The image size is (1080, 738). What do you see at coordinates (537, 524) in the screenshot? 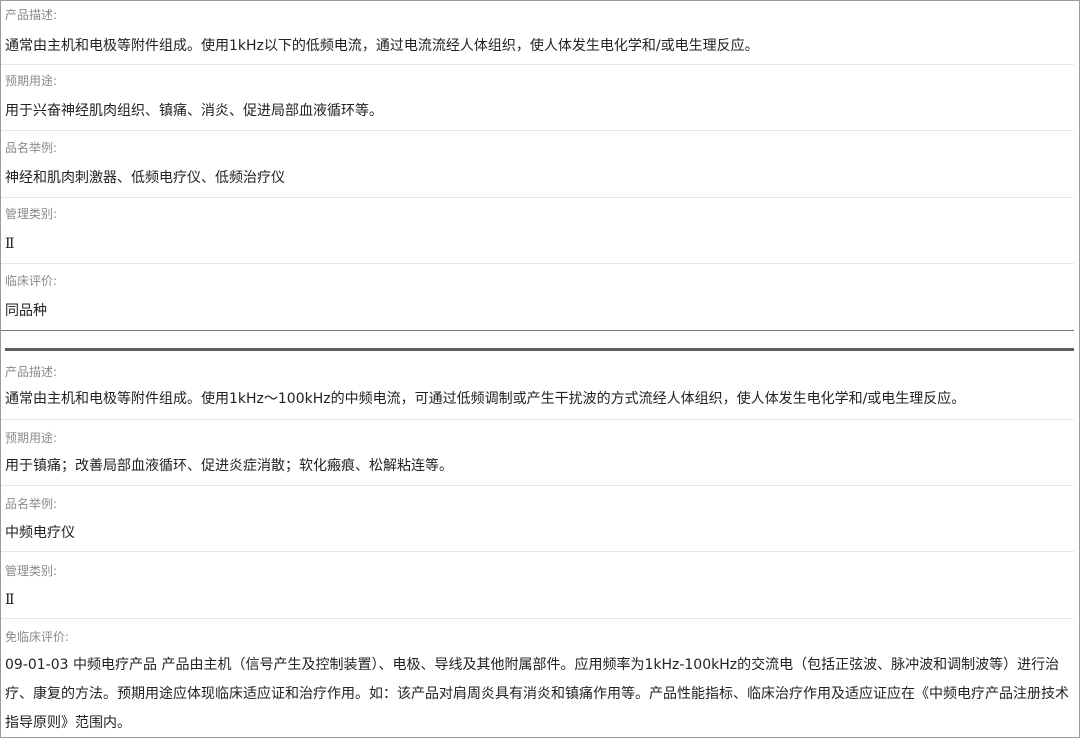
I see `row-examples: 品名举例: 中频电疗仪` at bounding box center [537, 524].